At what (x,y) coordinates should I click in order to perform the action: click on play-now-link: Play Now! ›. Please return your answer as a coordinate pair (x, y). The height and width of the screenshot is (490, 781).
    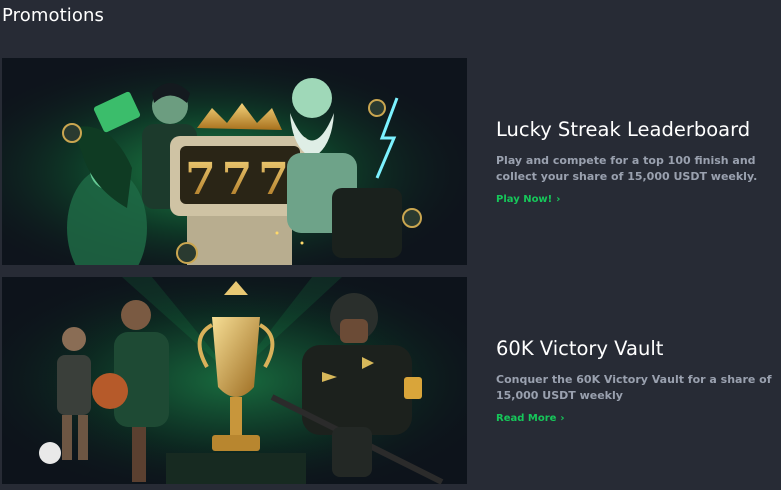
    Looking at the image, I should click on (528, 199).